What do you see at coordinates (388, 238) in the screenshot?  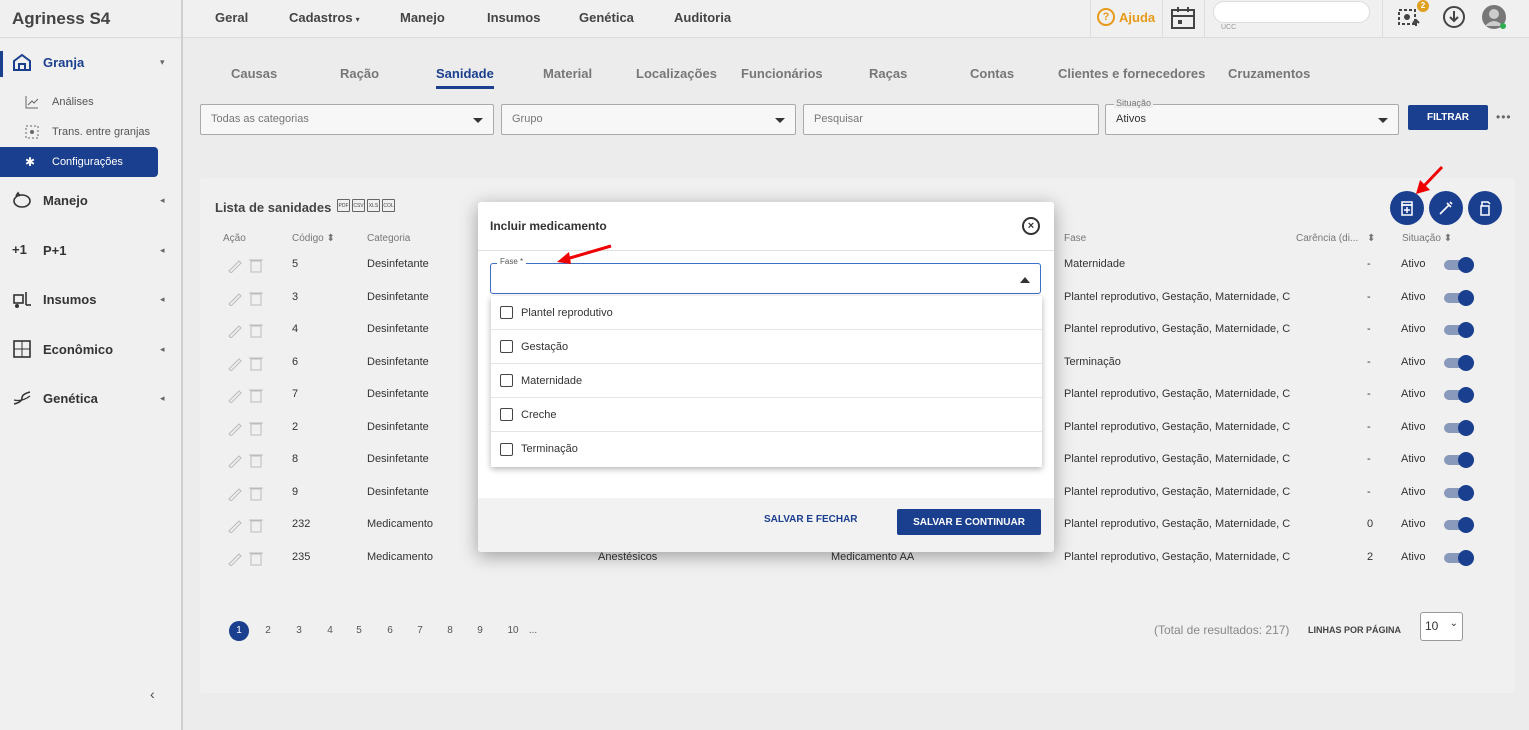 I see `column-header-categoria: Categoria` at bounding box center [388, 238].